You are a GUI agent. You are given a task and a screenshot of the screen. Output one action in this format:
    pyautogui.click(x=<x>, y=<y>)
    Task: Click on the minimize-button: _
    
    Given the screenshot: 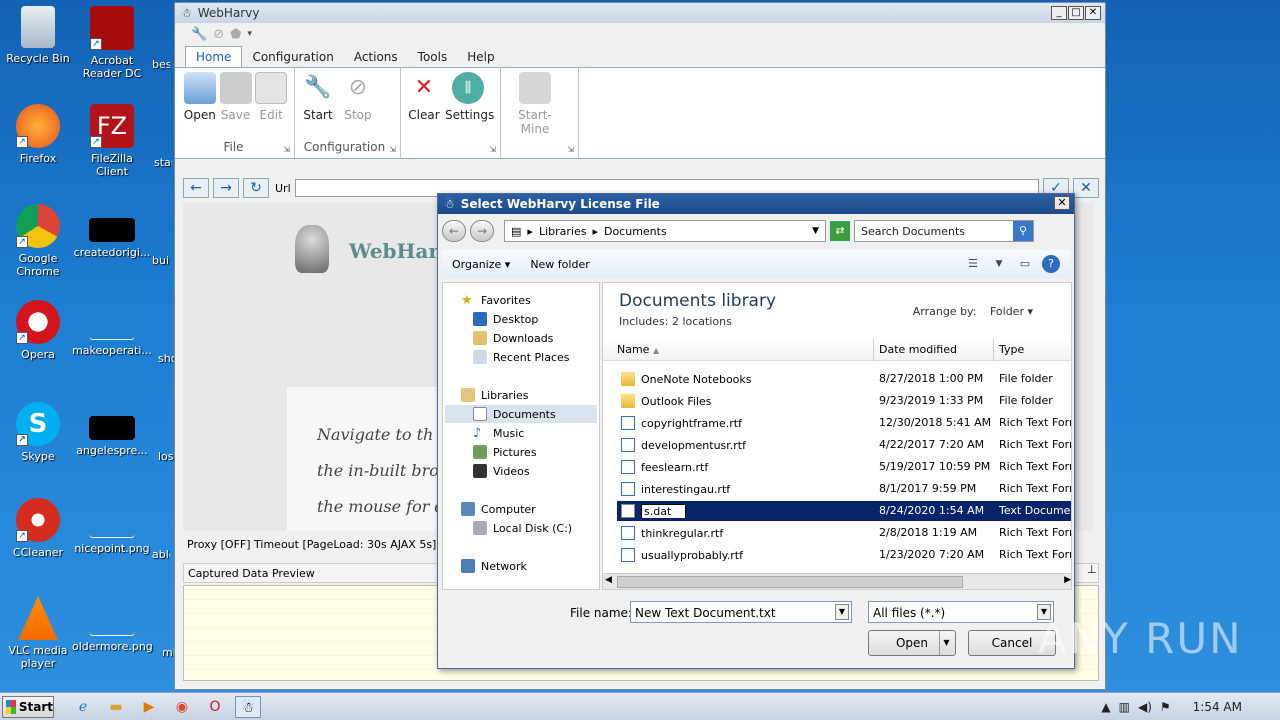 What is the action you would take?
    pyautogui.click(x=1059, y=13)
    